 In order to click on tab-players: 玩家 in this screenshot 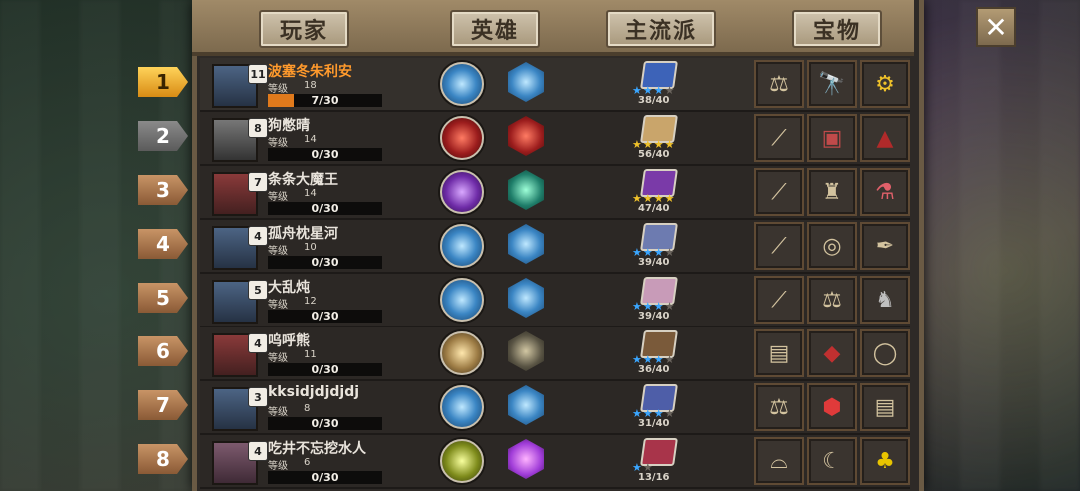, I will do `click(304, 29)`.